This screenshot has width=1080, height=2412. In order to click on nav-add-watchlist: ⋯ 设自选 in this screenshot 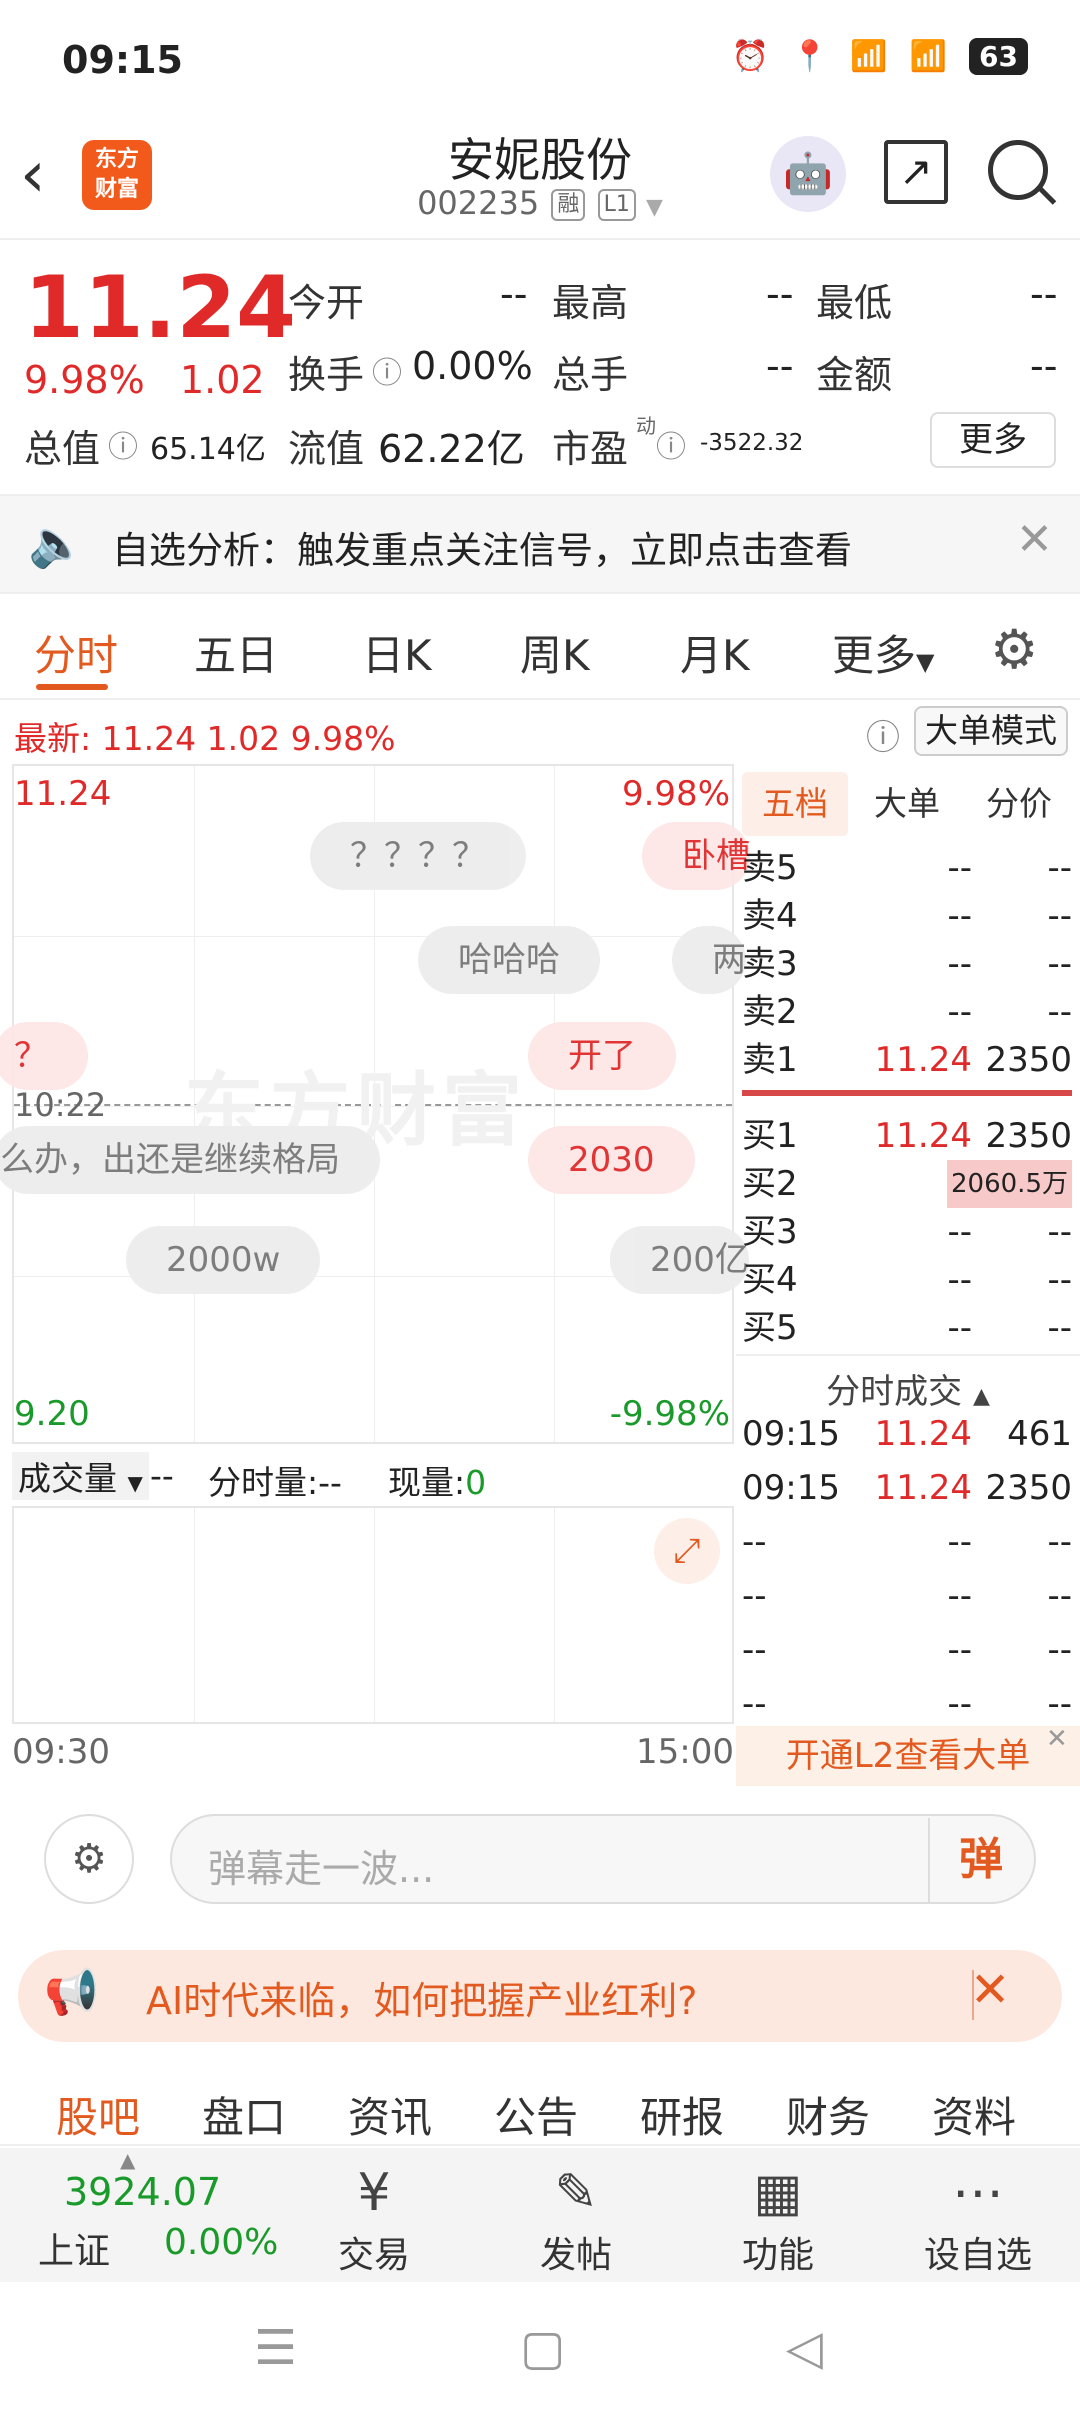, I will do `click(978, 2219)`.